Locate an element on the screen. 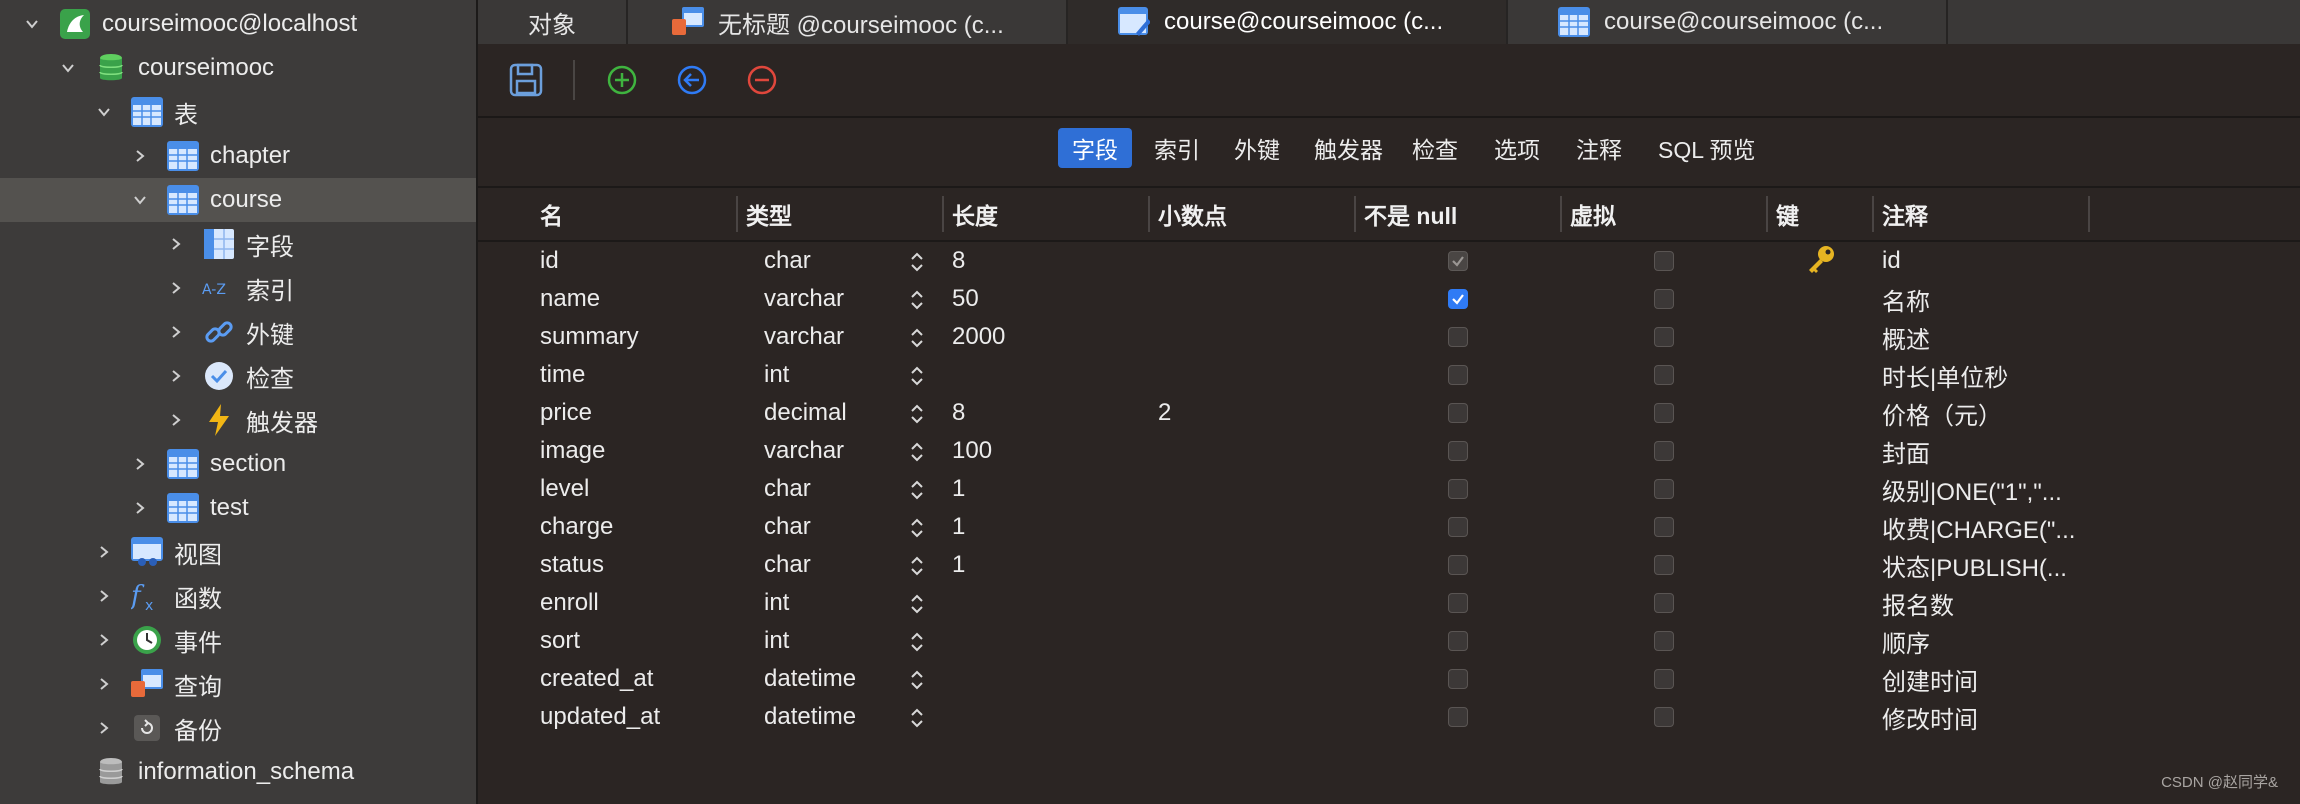 Image resolution: width=2300 pixels, height=804 pixels. table-row: summary varchar 2000 概述 is located at coordinates (1389, 337).